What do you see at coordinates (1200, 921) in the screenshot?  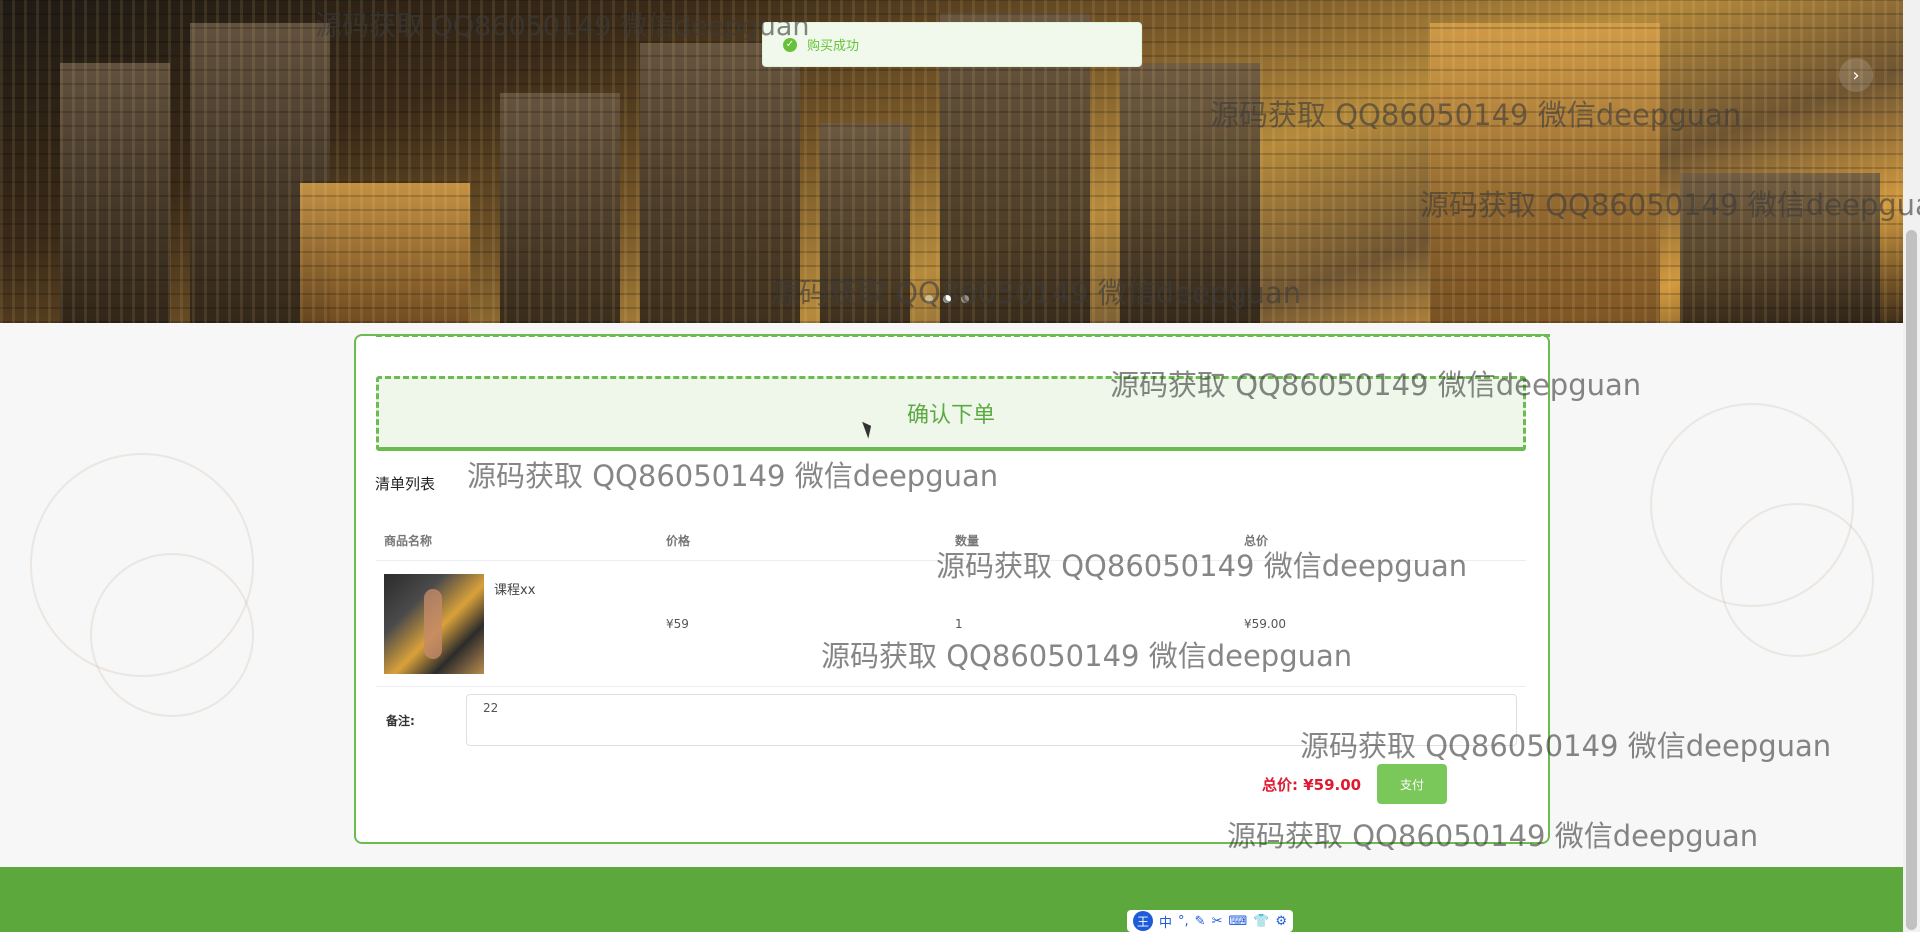 I see `ime-pen-icon: ✎` at bounding box center [1200, 921].